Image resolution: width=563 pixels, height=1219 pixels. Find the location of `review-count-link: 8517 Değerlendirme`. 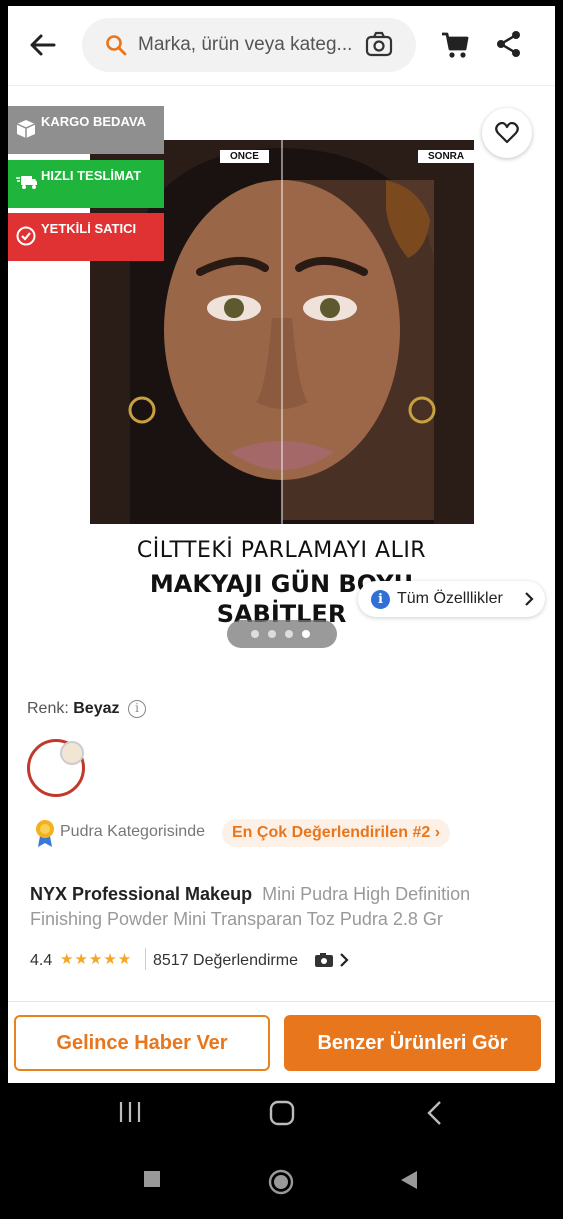

review-count-link: 8517 Değerlendirme is located at coordinates (225, 961).